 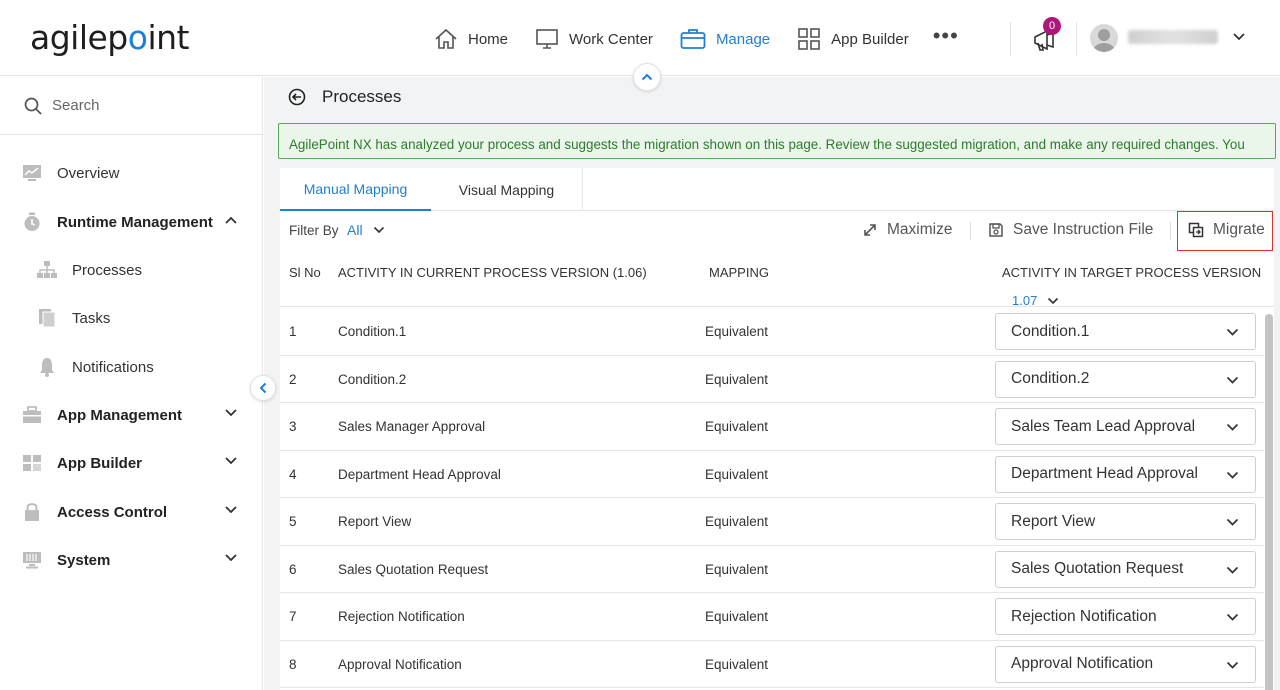 I want to click on briefcase-icon, so click(x=693, y=39).